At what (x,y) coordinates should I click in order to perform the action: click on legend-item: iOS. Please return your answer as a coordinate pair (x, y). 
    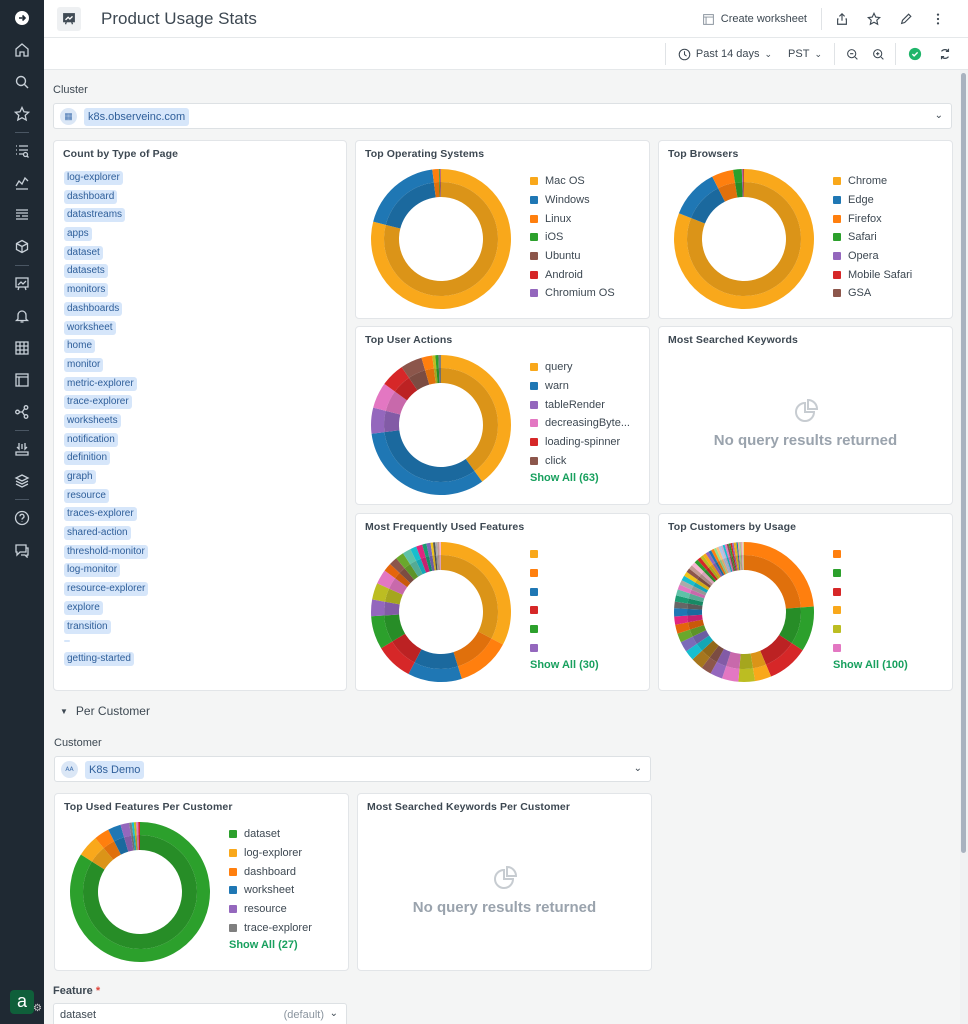
    Looking at the image, I should click on (572, 237).